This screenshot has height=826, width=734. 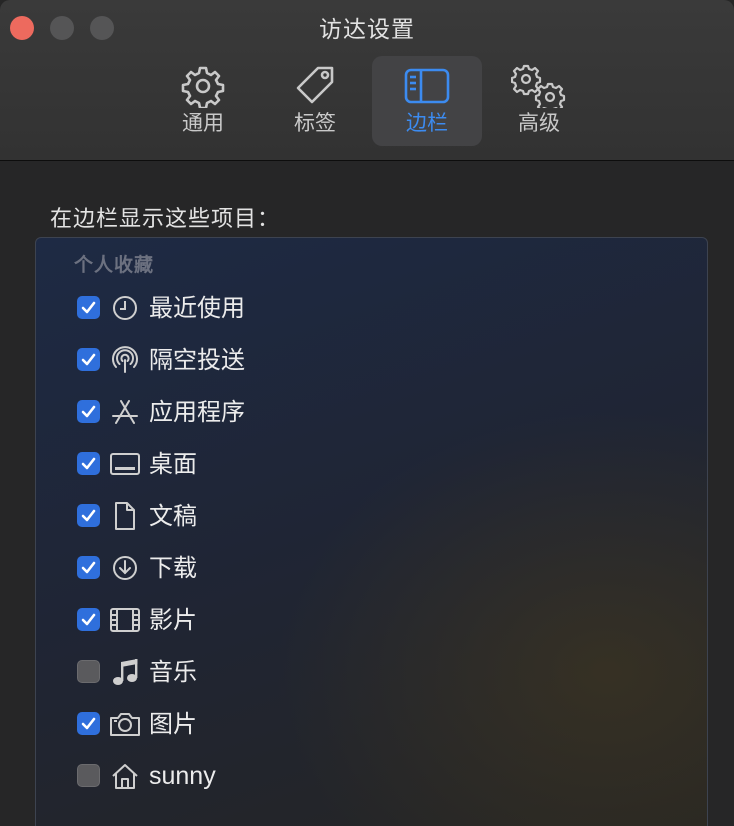 What do you see at coordinates (125, 516) in the screenshot?
I see `document-icon` at bounding box center [125, 516].